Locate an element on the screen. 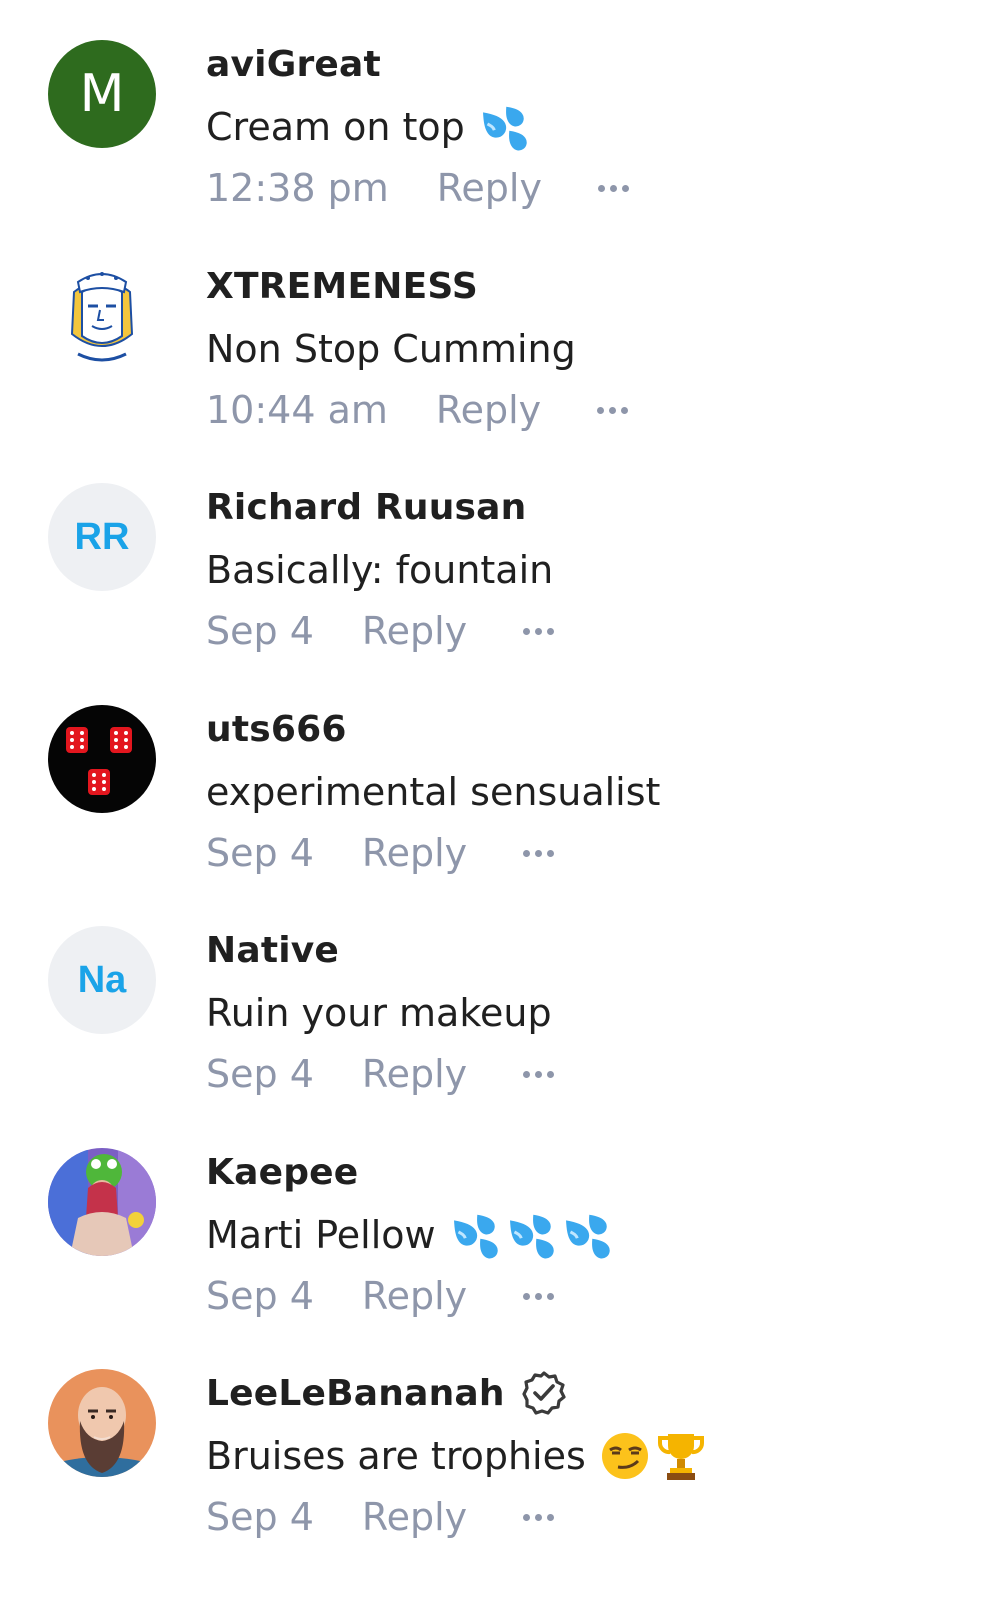 This screenshot has height=1613, width=1004. username-row: LeeLeBananah is located at coordinates (595, 1393).